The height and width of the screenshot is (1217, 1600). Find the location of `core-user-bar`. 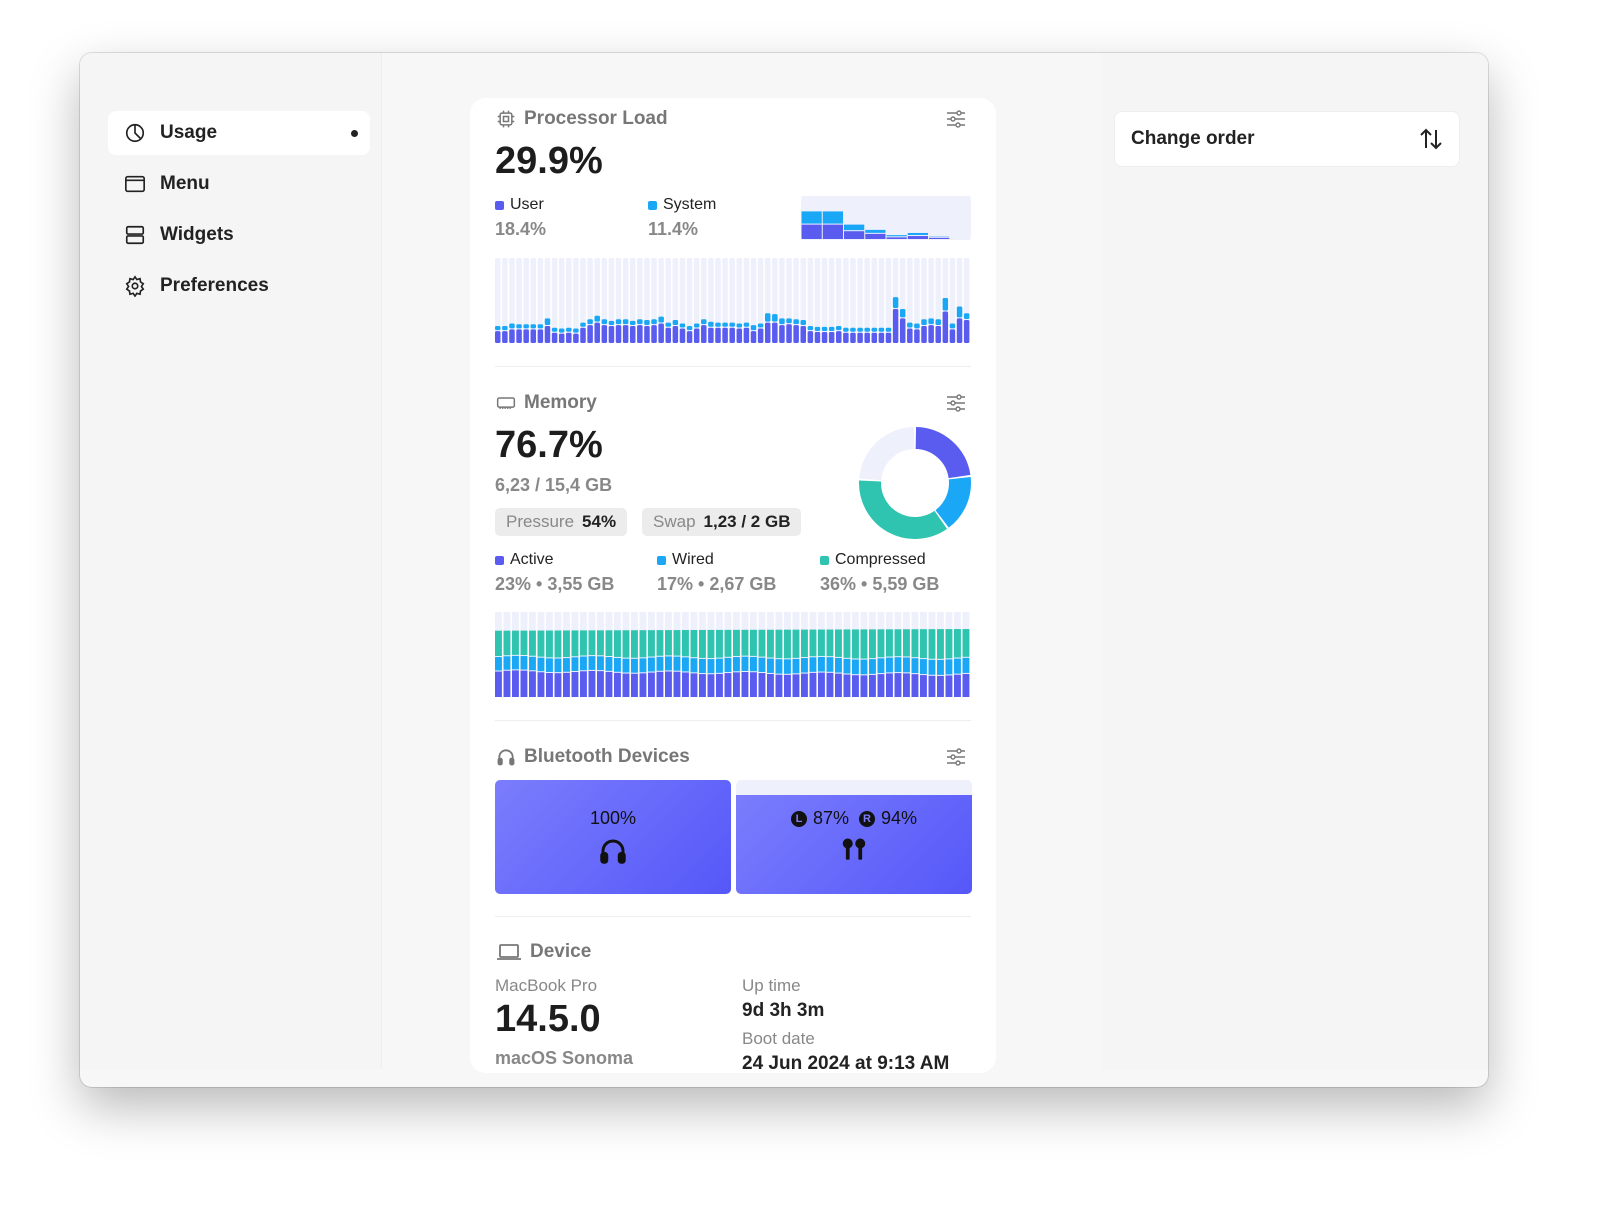

core-user-bar is located at coordinates (811, 231).